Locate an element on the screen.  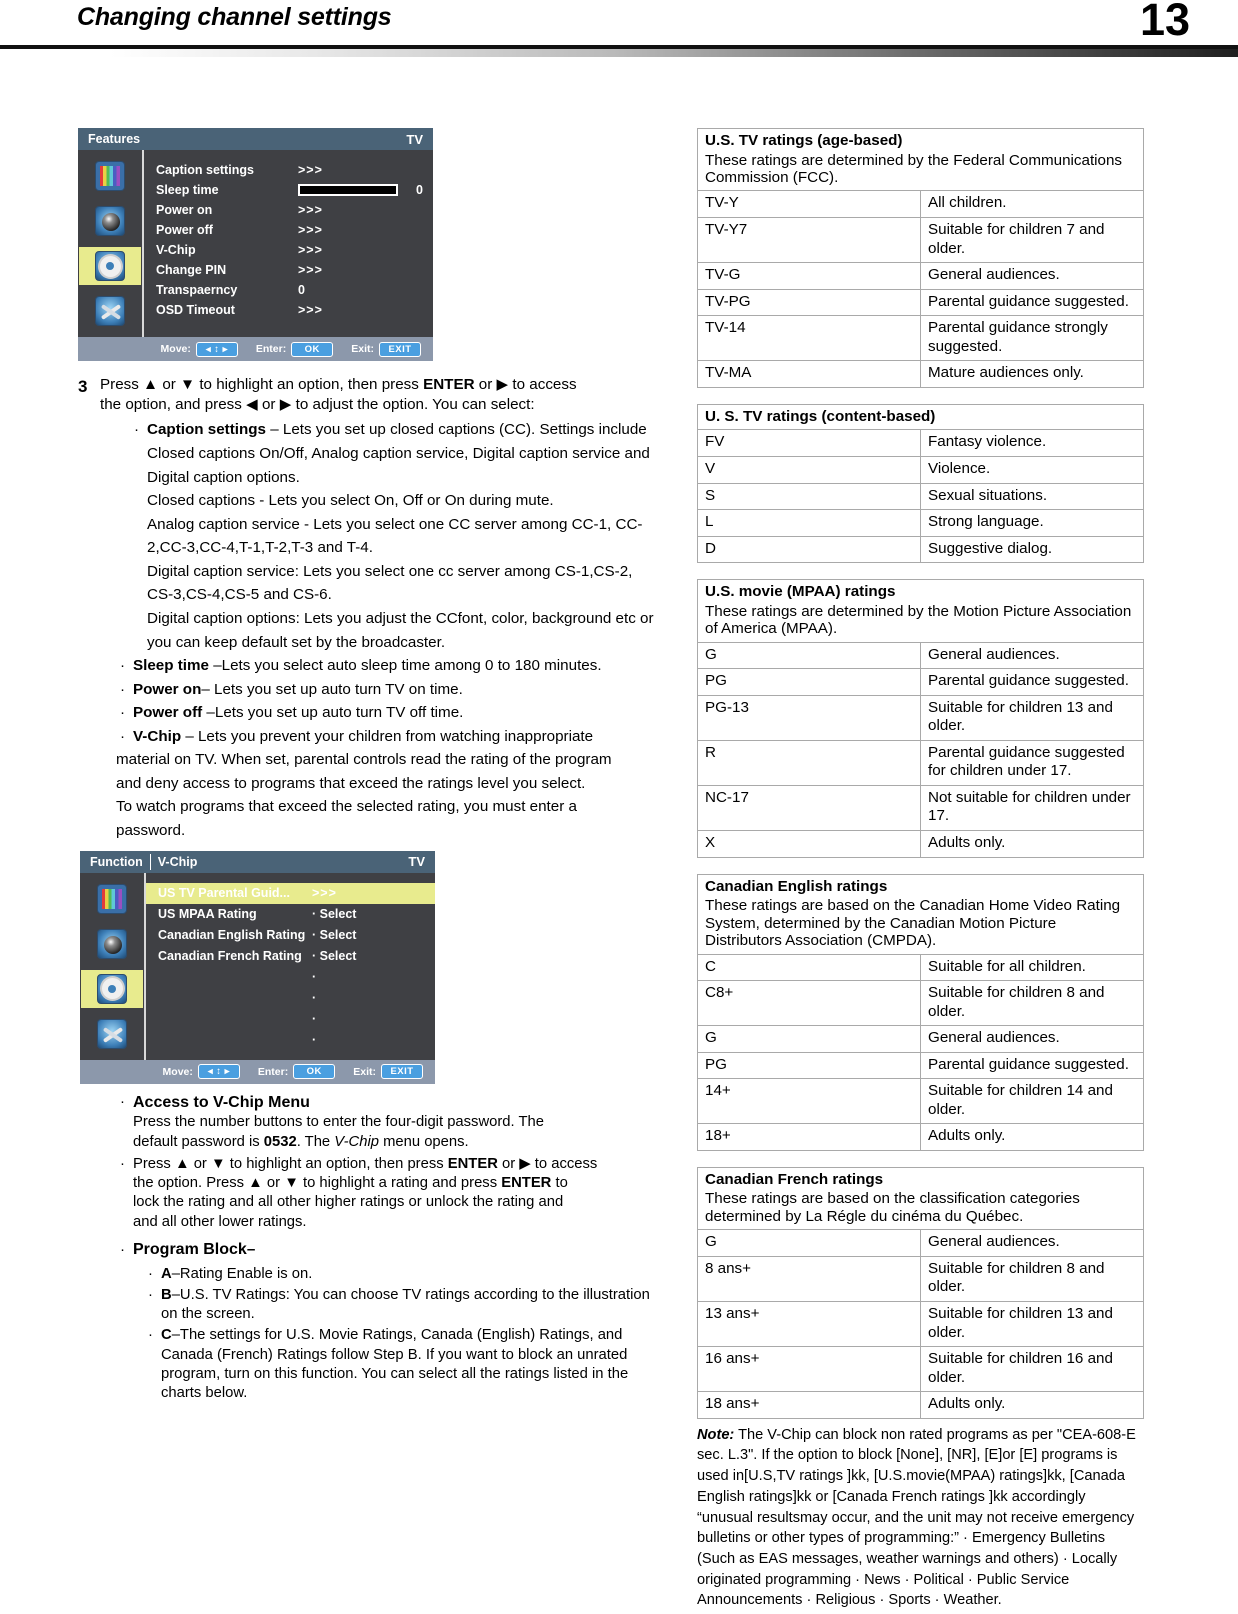
bullet-desc: – Lets you set up auto turn TV on time. is located at coordinates (332, 689).